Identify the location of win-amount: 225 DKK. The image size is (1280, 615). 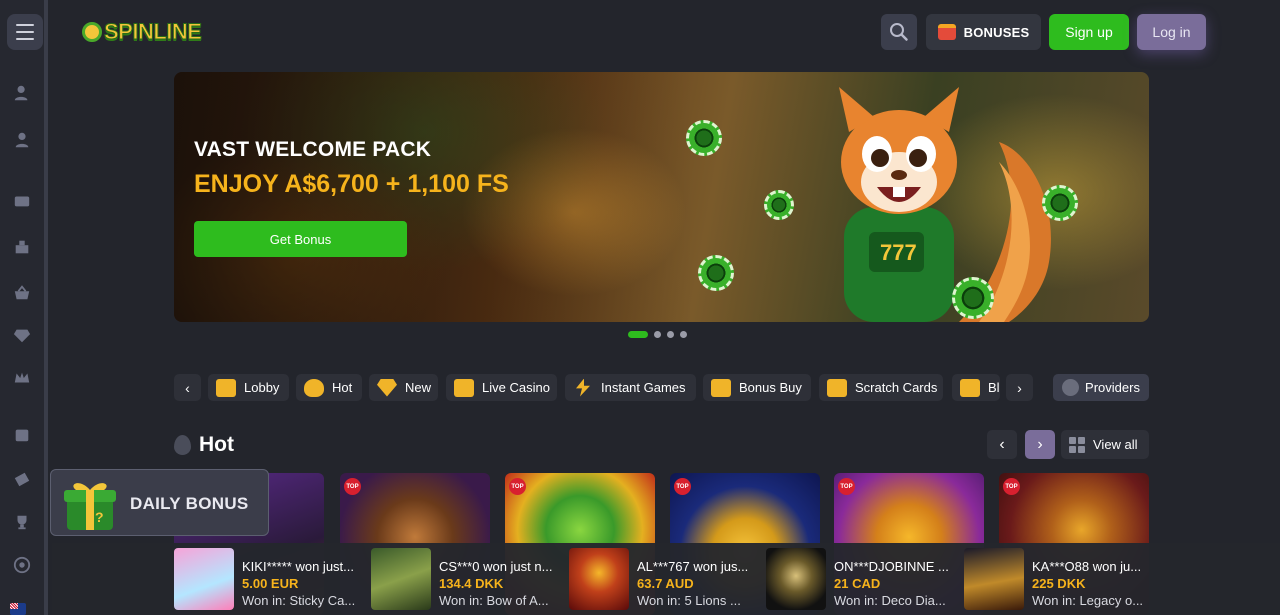
(1059, 583).